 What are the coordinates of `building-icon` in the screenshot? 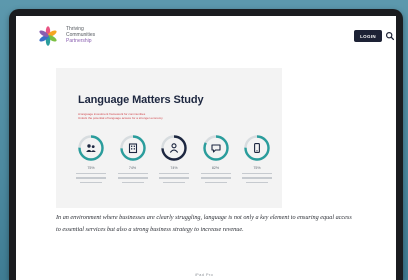 It's located at (132, 148).